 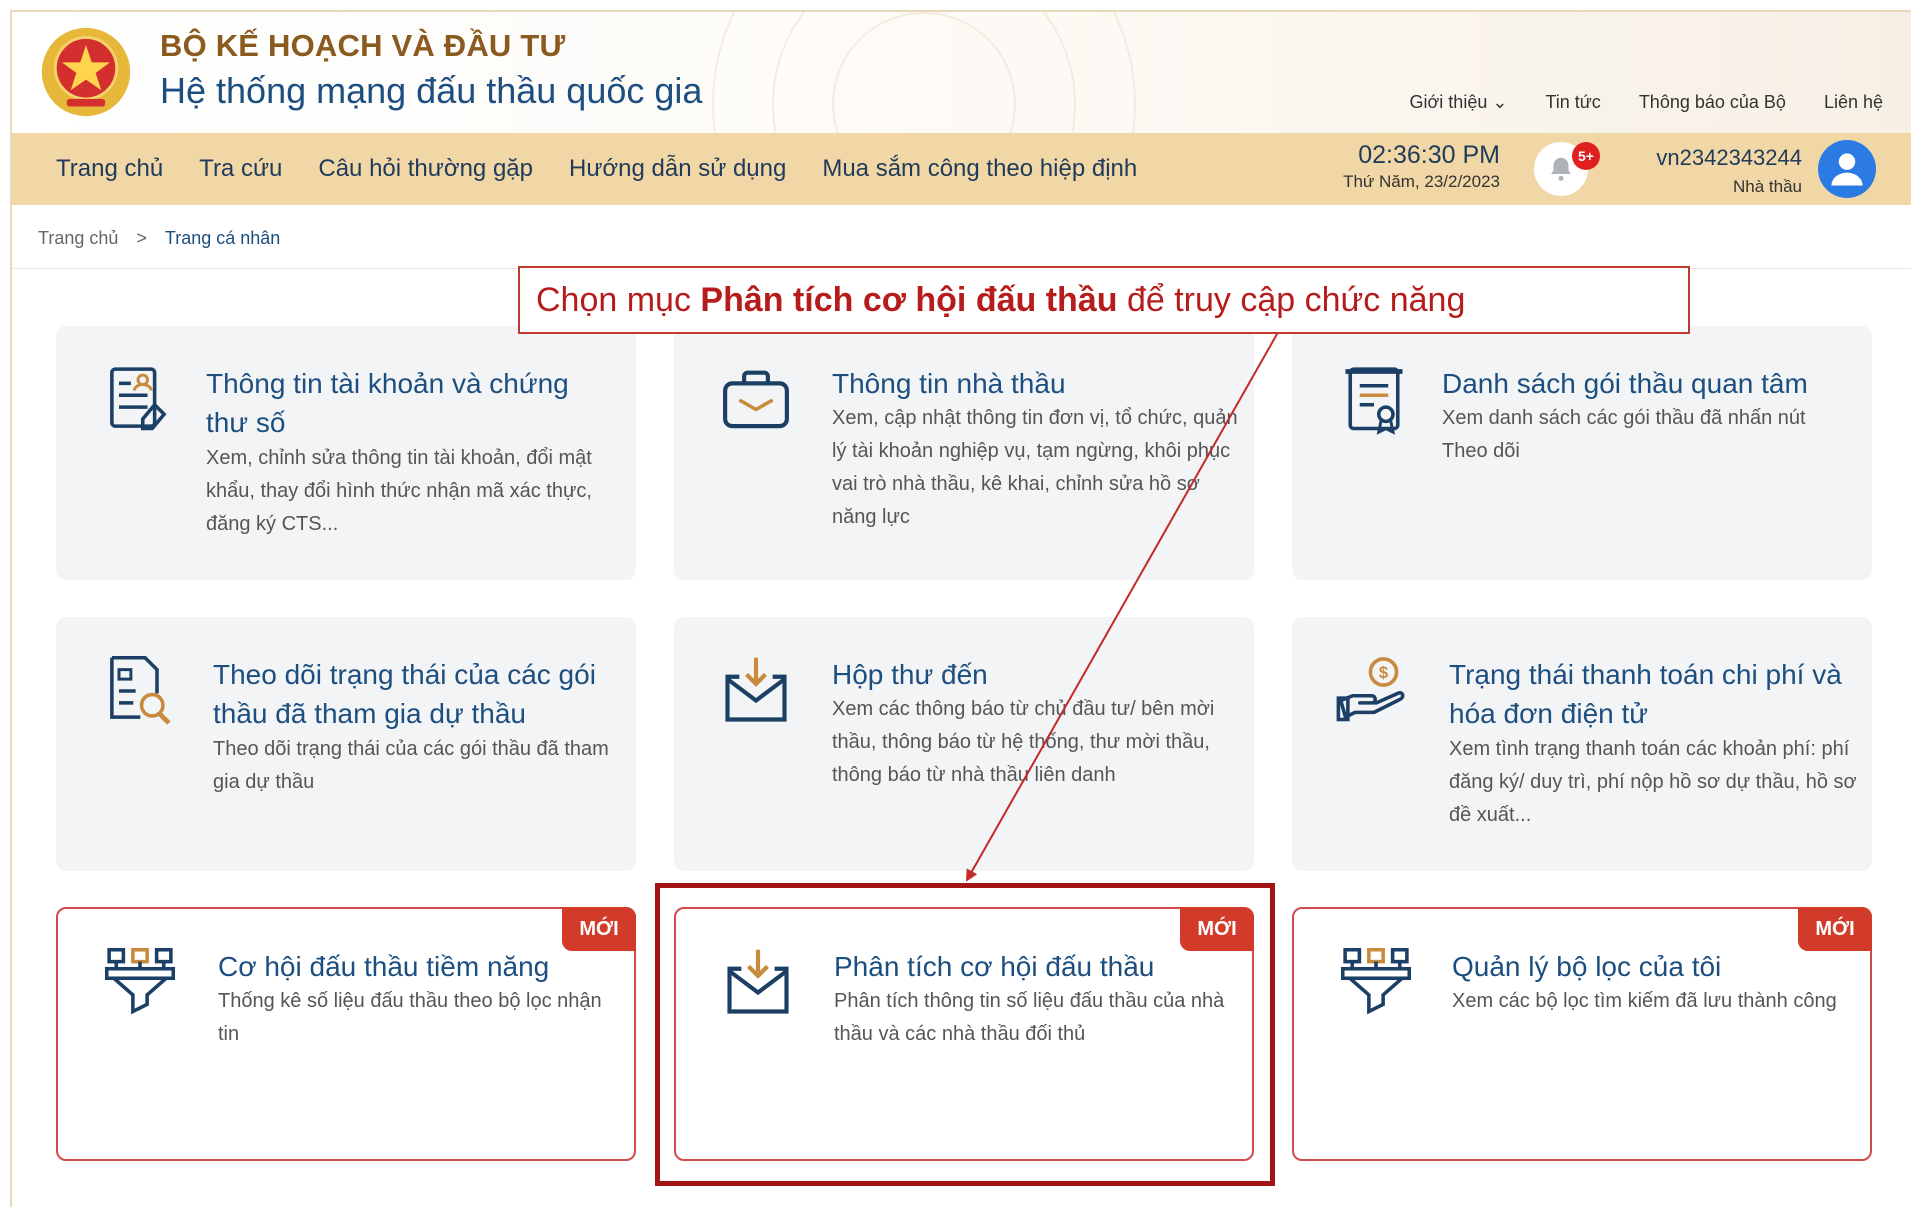 What do you see at coordinates (1586, 156) in the screenshot?
I see `notification-badge: 5+` at bounding box center [1586, 156].